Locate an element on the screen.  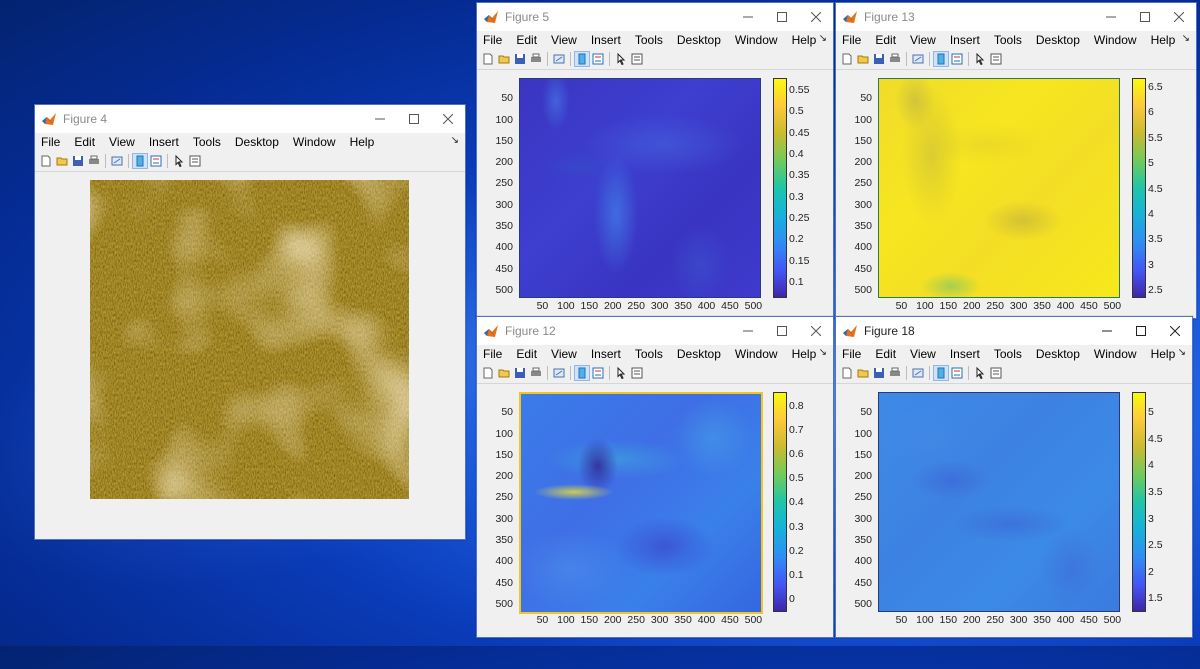
title-bar: Figure 12 is located at coordinates (655, 331).